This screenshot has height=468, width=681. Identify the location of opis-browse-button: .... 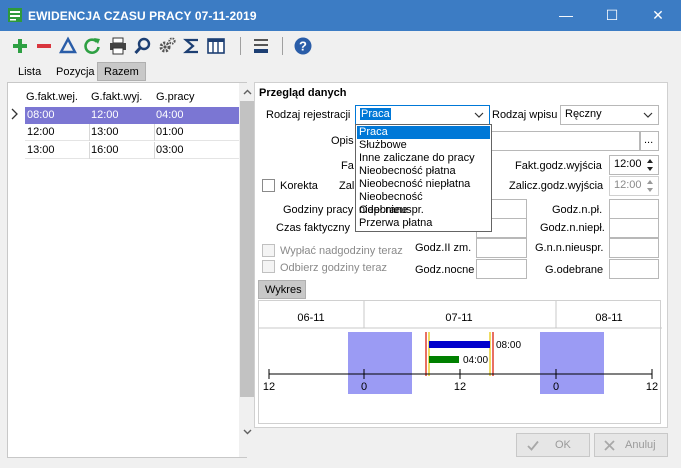
(649, 141).